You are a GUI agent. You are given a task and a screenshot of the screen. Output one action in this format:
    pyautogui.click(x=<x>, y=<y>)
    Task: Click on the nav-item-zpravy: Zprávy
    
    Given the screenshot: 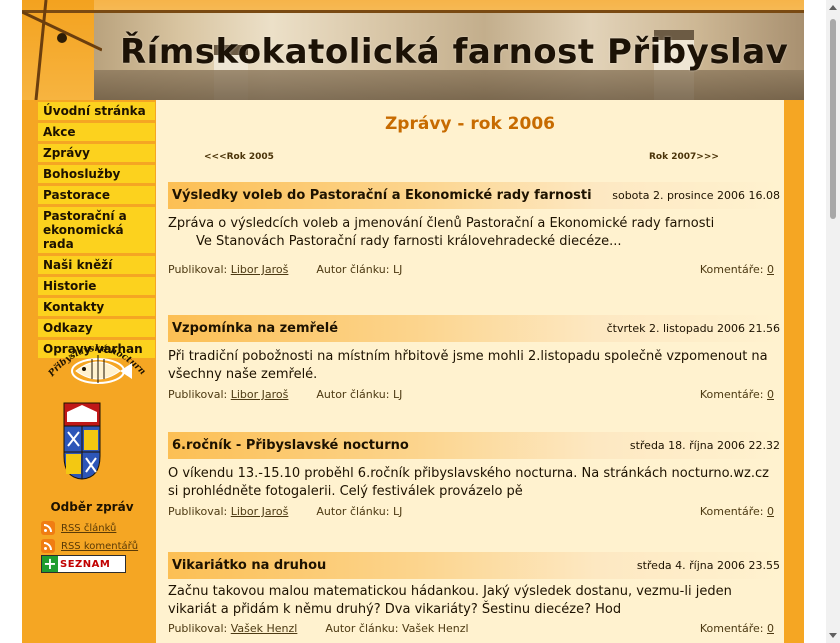 What is the action you would take?
    pyautogui.click(x=96, y=153)
    